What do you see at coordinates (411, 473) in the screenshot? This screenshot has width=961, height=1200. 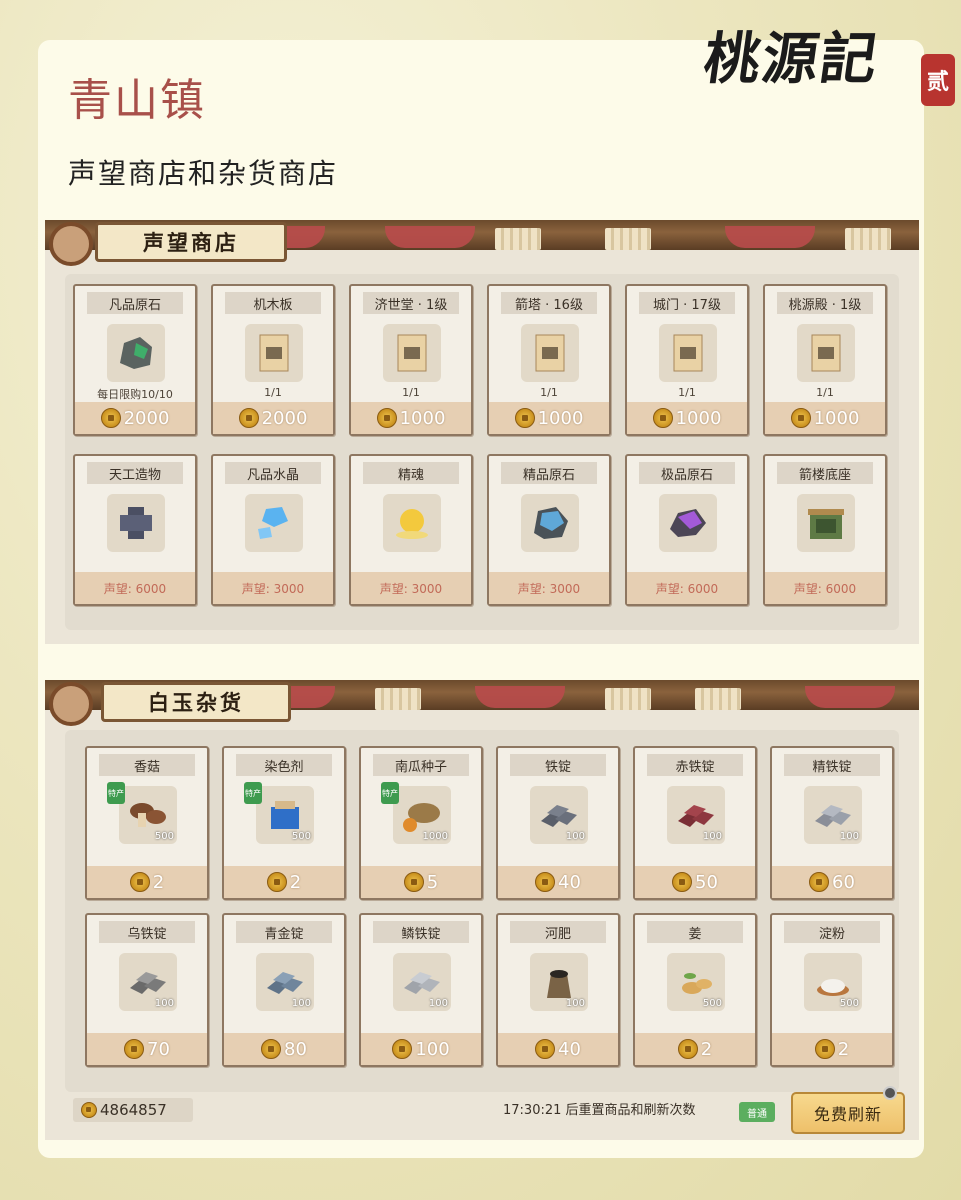 I see `item-name: 精魂` at bounding box center [411, 473].